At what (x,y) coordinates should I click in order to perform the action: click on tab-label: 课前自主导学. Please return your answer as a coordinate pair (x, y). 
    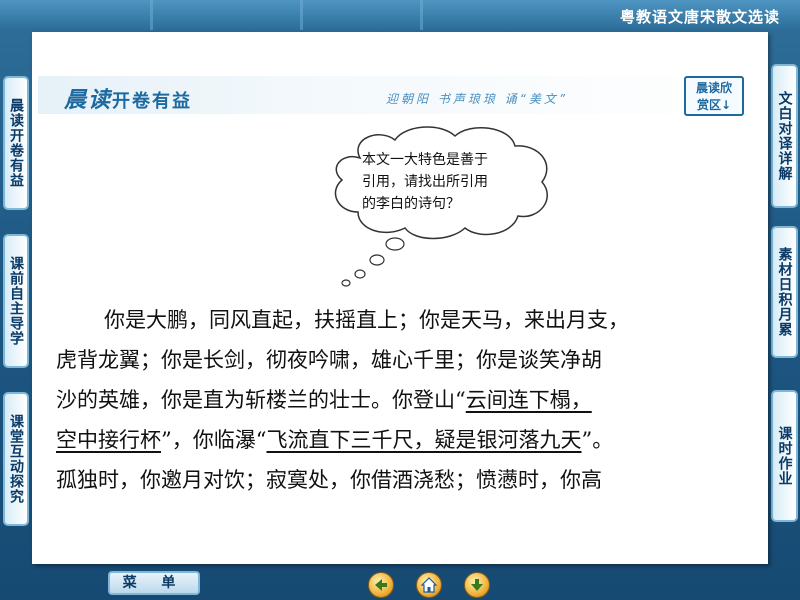
    Looking at the image, I should click on (16, 301).